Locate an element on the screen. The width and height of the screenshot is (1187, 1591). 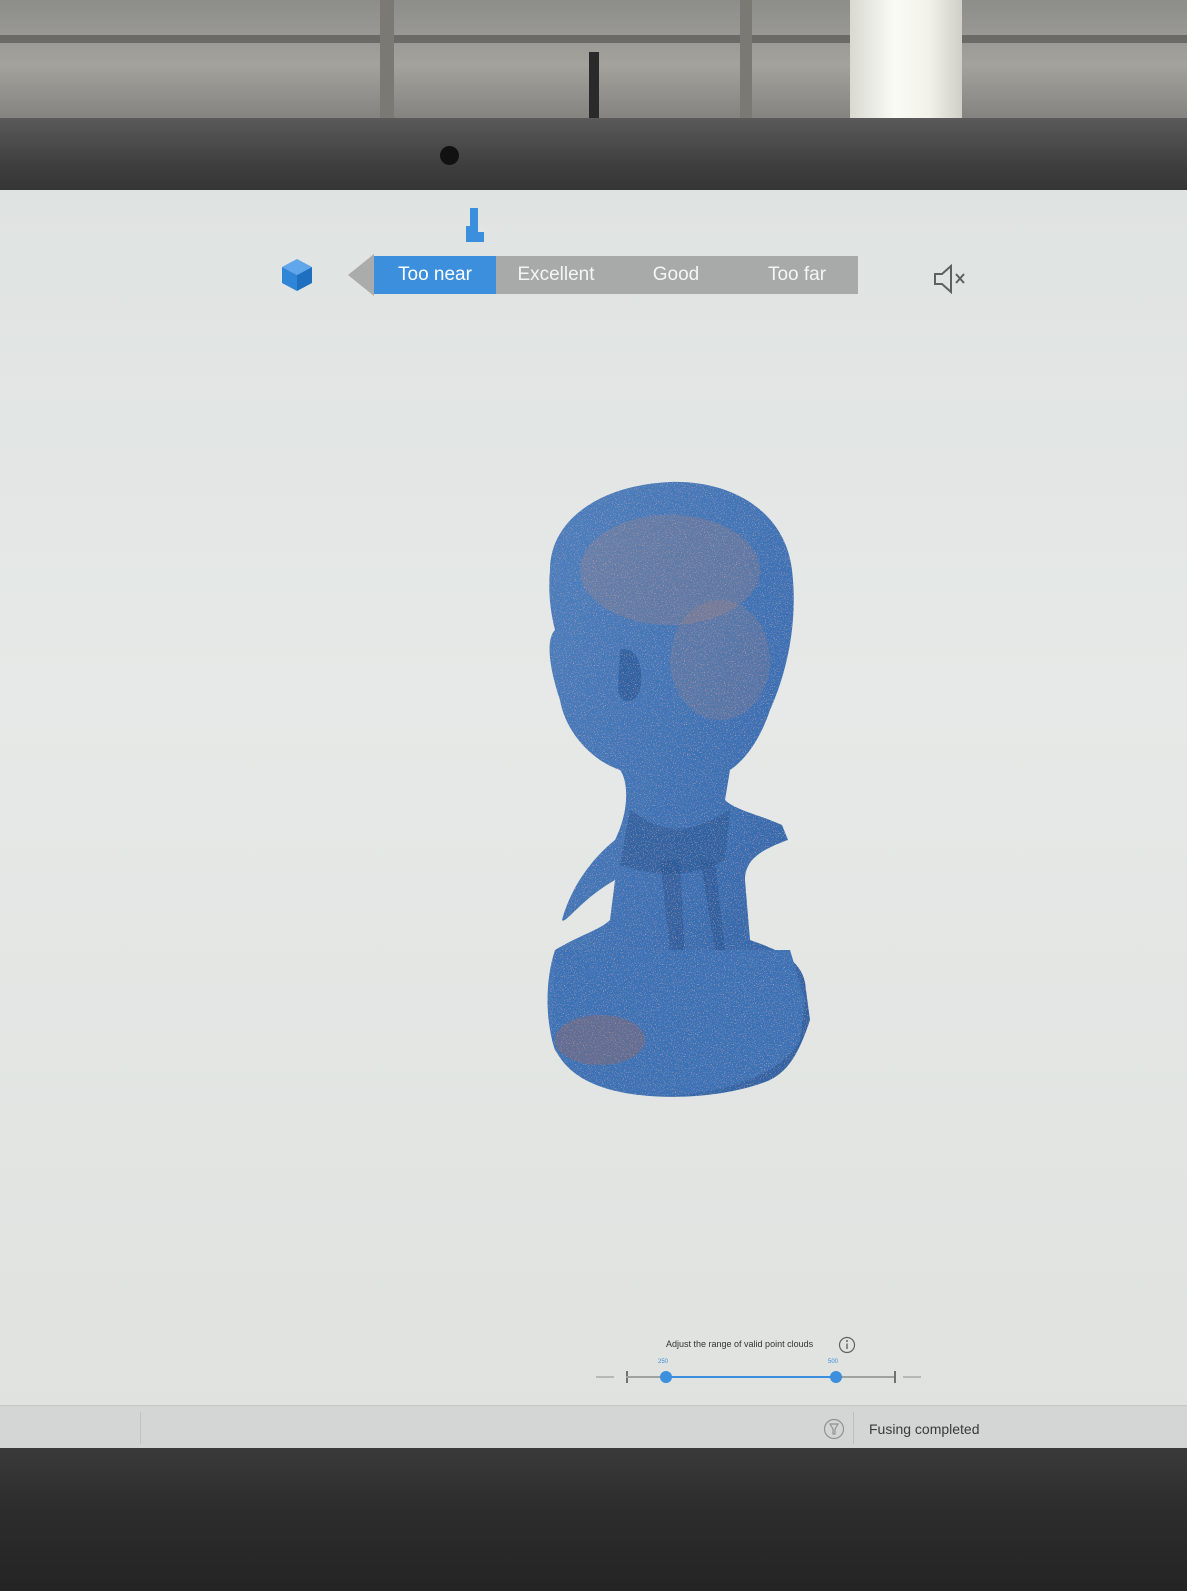
cube-icon is located at coordinates (297, 275).